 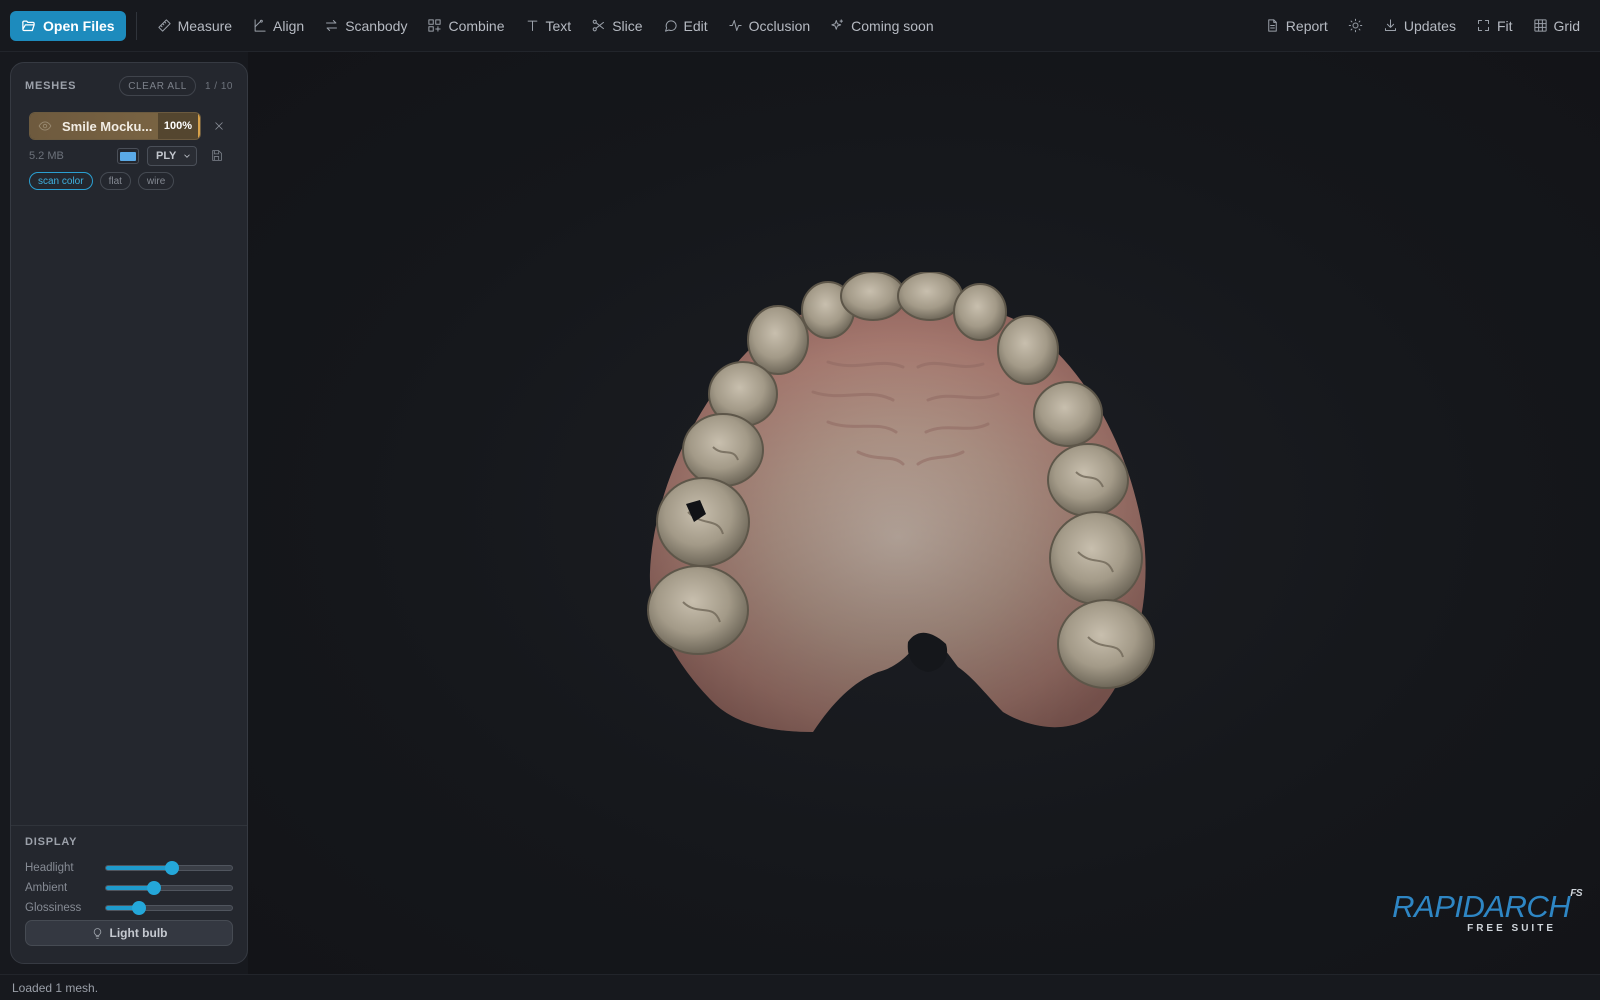 I want to click on meshes-header: MESHES CLEAR ALL 1 / 10, so click(x=129, y=86).